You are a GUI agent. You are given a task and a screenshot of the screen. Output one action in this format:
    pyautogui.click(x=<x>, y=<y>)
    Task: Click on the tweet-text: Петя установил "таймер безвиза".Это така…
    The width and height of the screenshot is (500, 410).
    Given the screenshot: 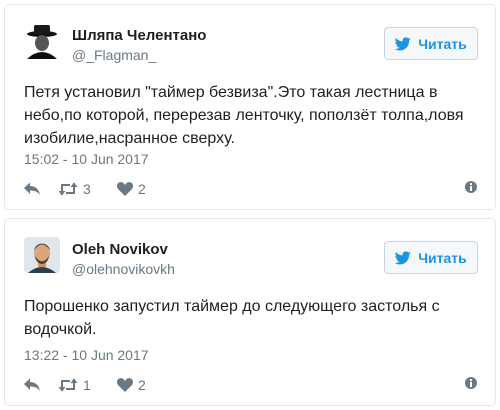 What is the action you would take?
    pyautogui.click(x=244, y=115)
    